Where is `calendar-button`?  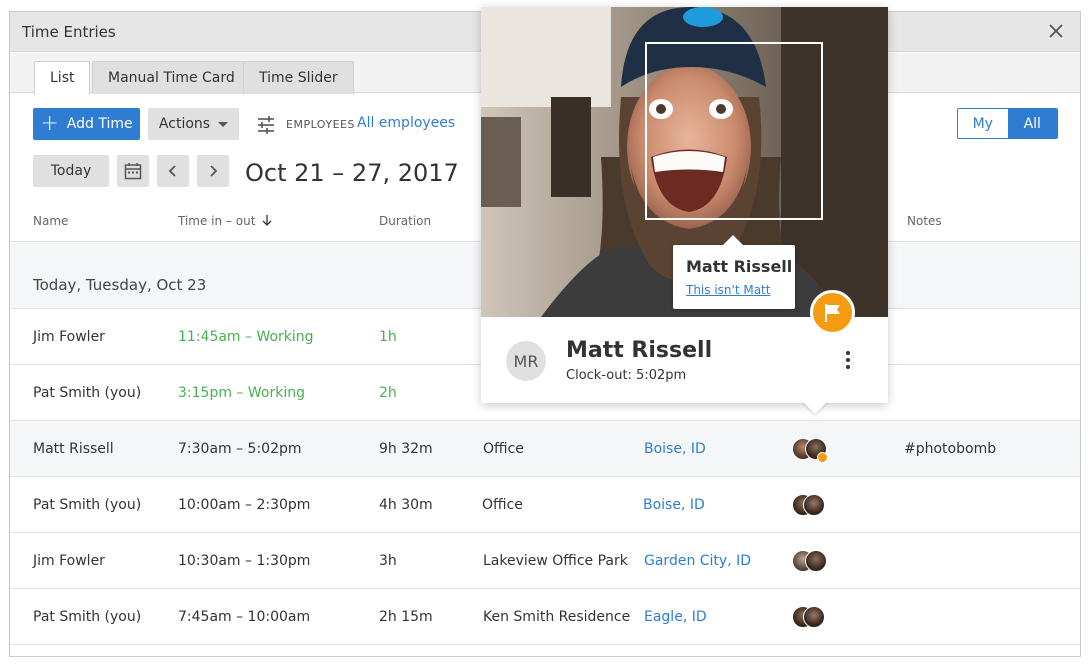 calendar-button is located at coordinates (133, 171).